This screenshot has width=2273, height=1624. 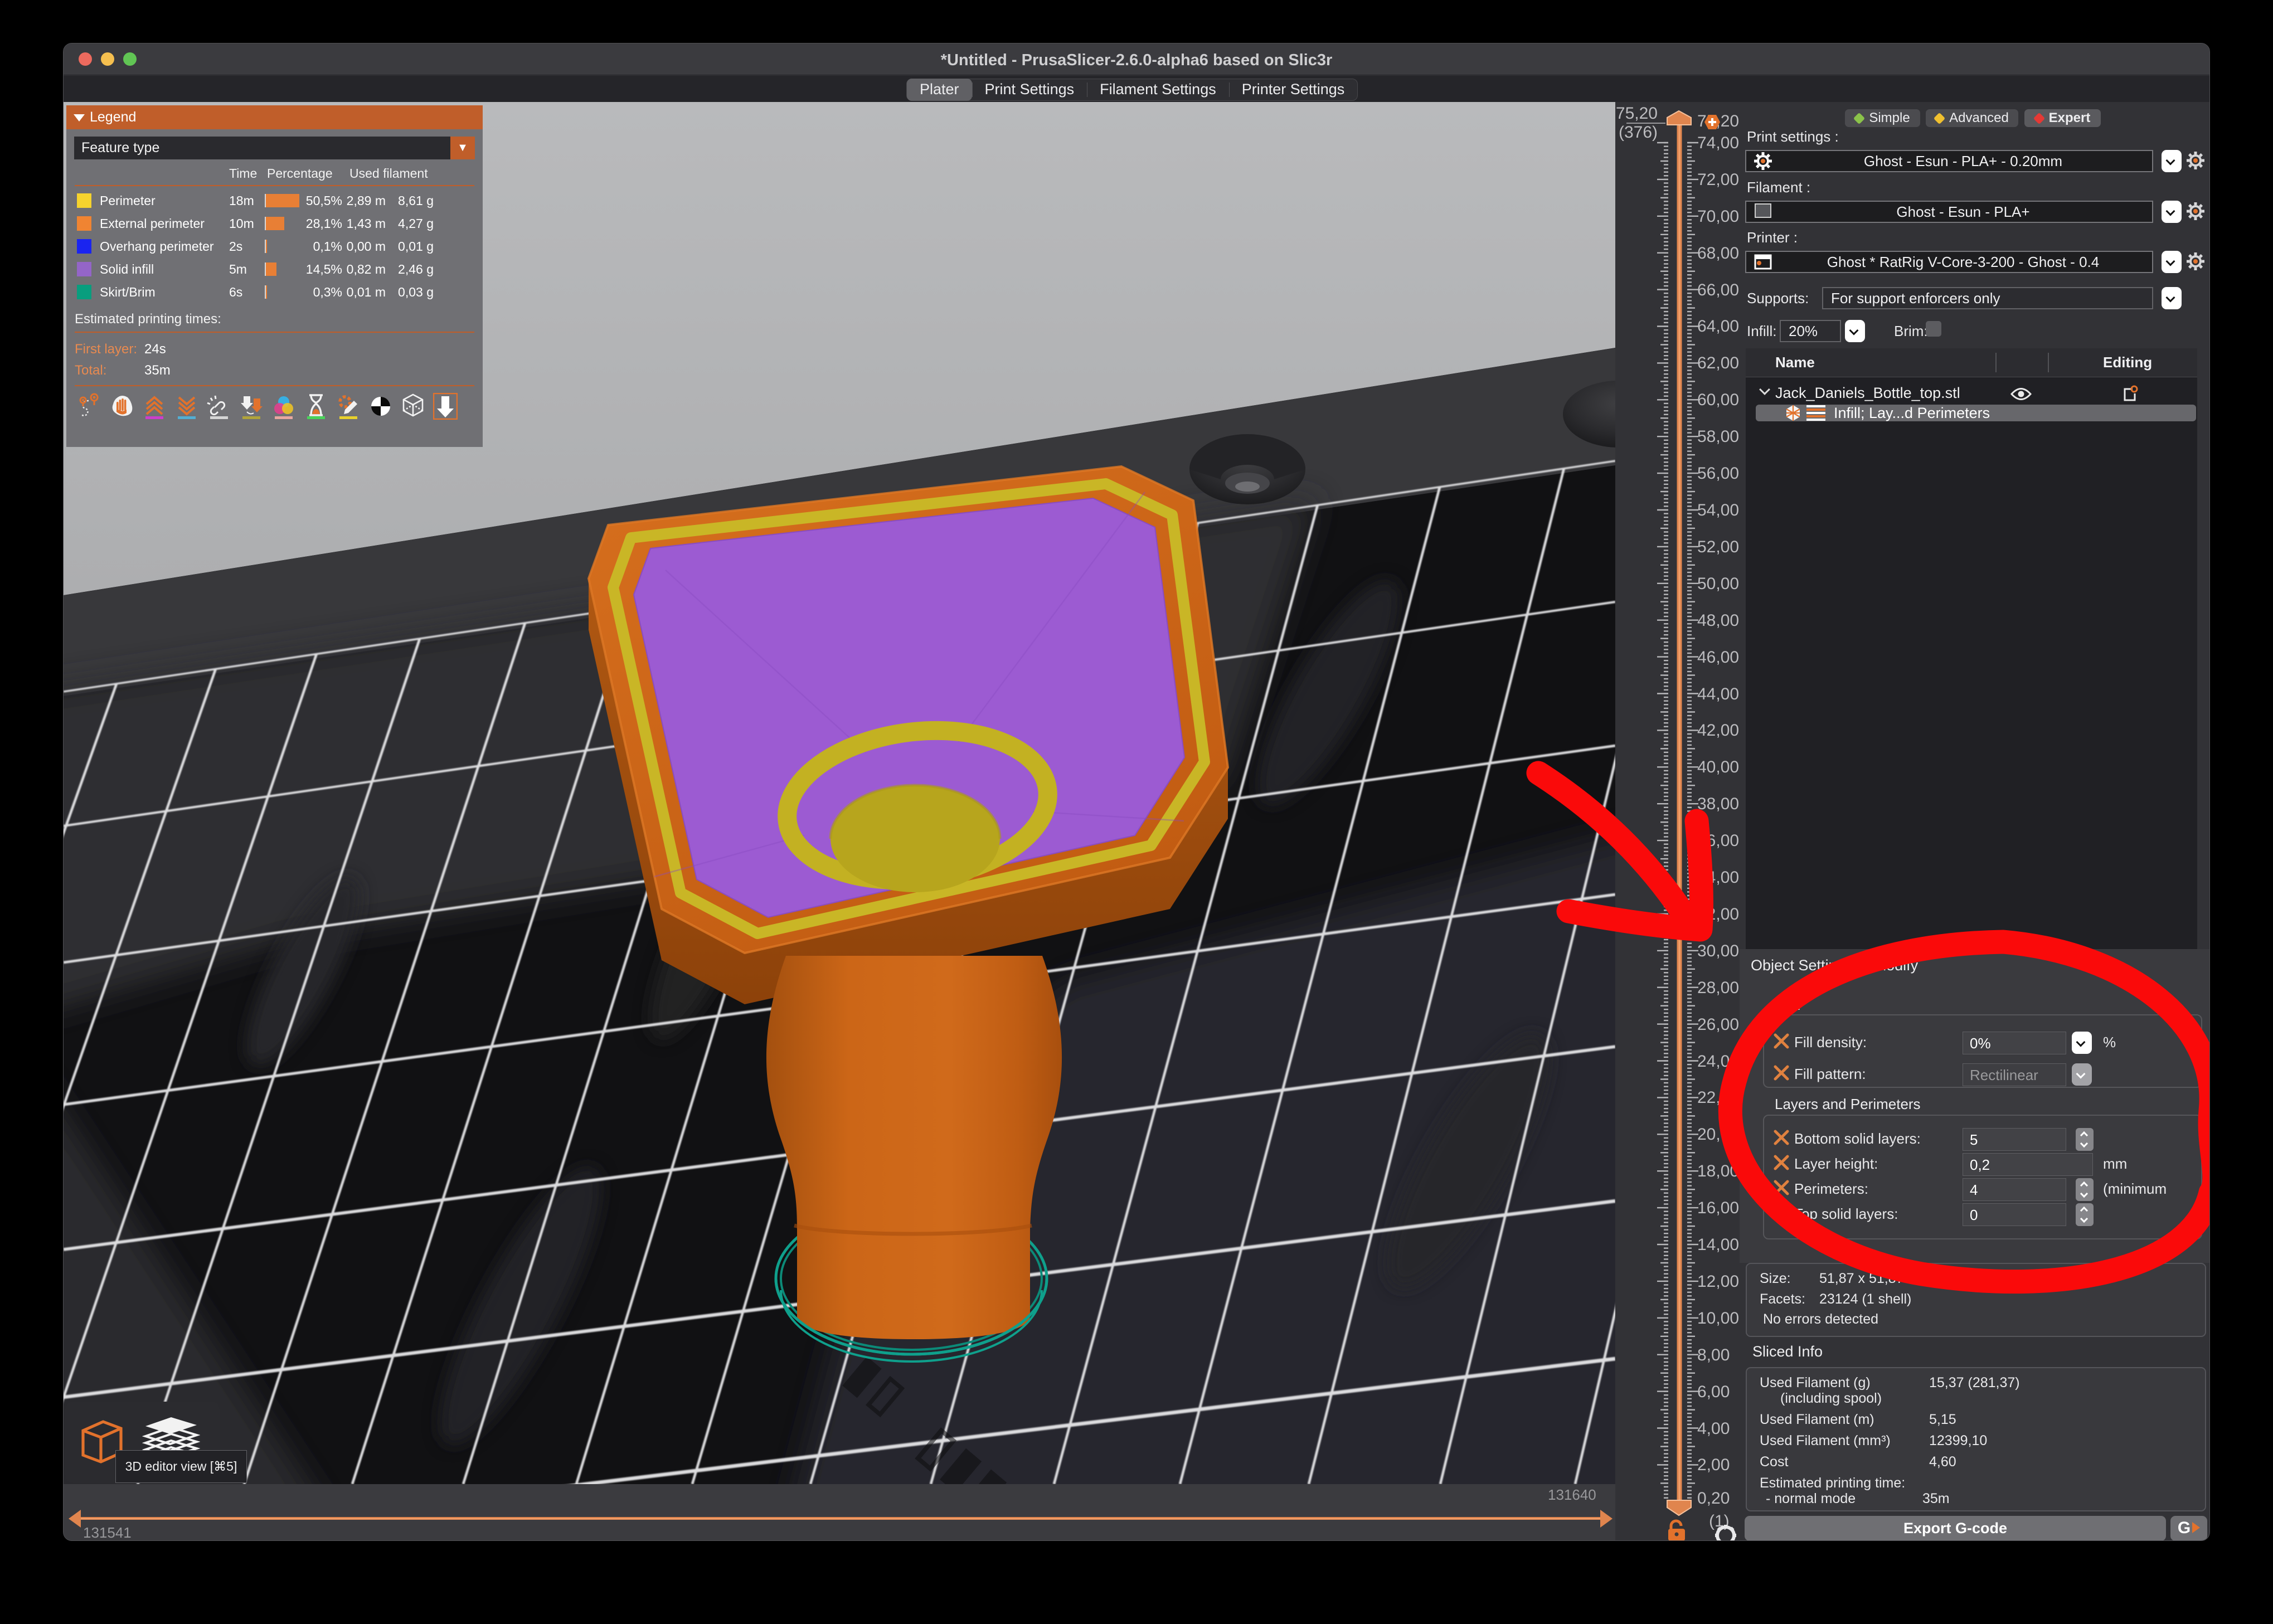 What do you see at coordinates (1718, 951) in the screenshot?
I see `svg-text: 30,00` at bounding box center [1718, 951].